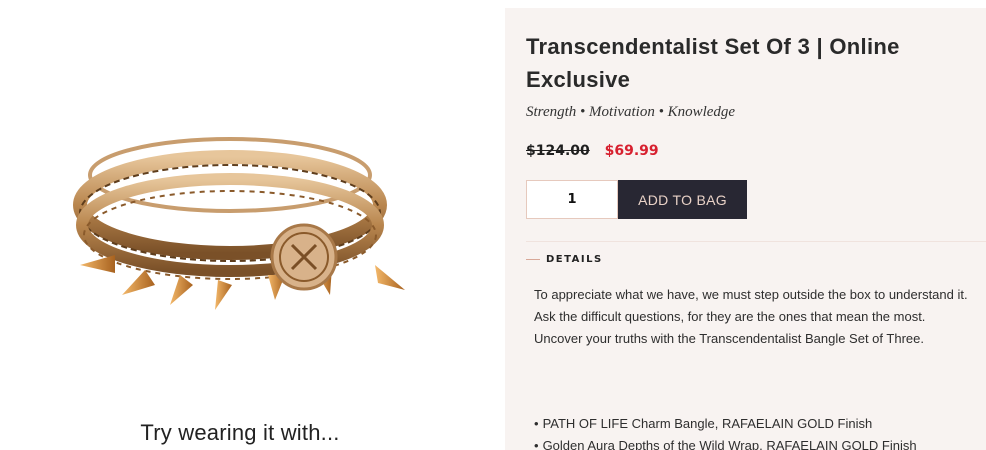  Describe the element at coordinates (631, 151) in the screenshot. I see `sale-price: $69.99` at that location.